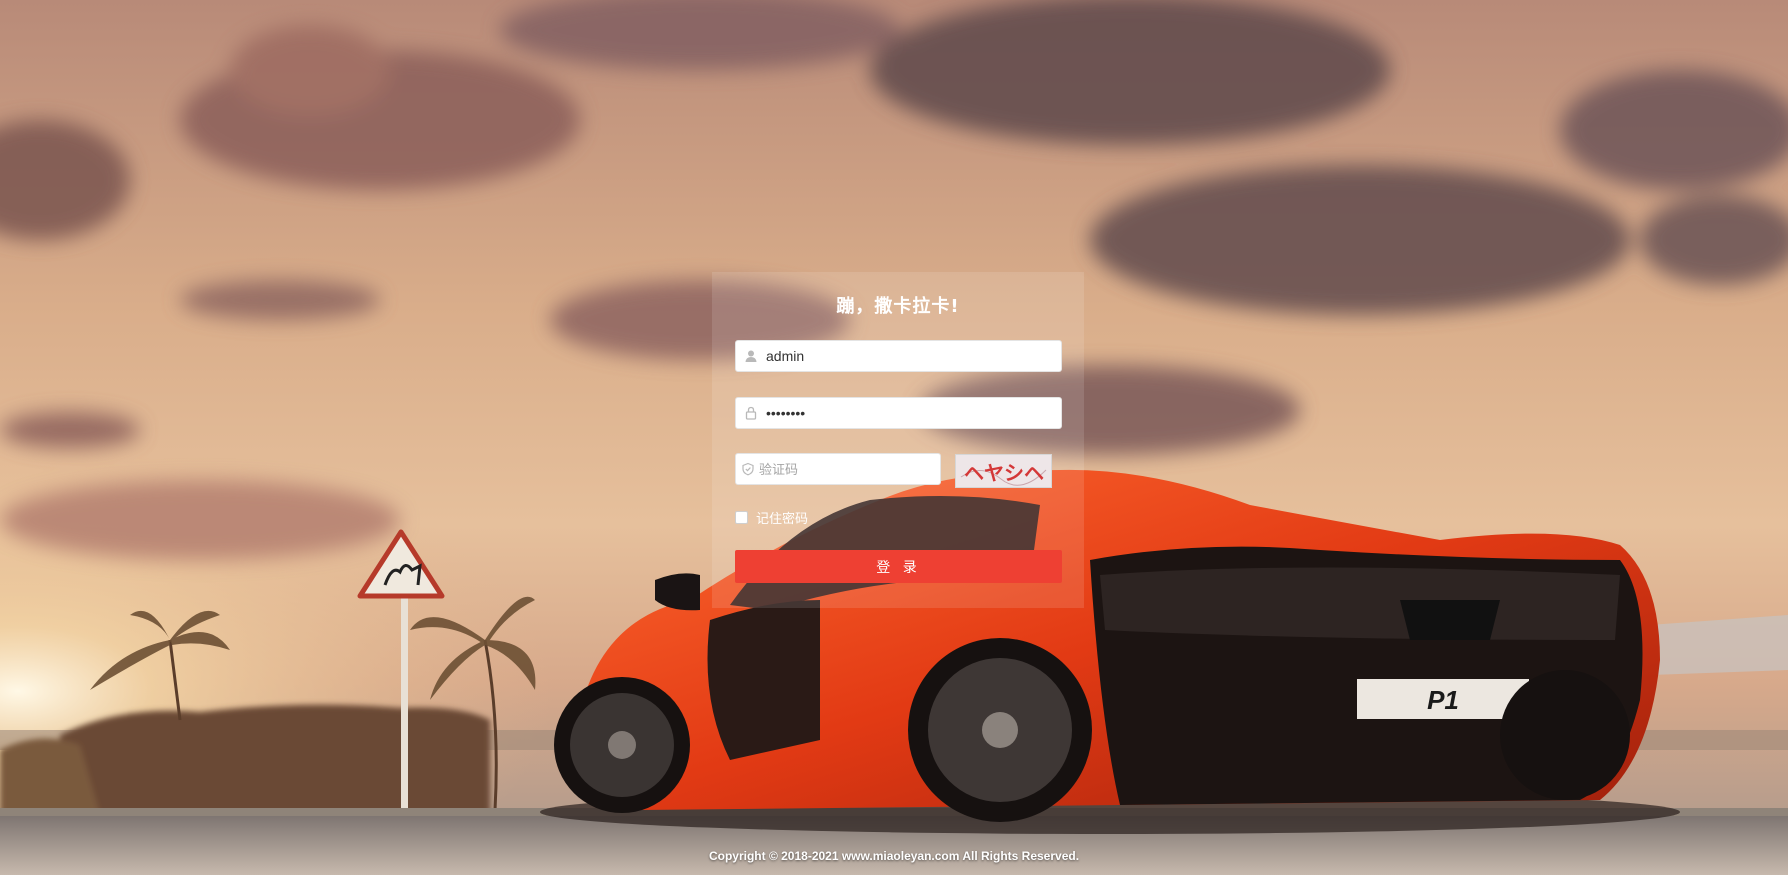 The image size is (1788, 875). Describe the element at coordinates (741, 517) in the screenshot. I see `remember-checkbox` at that location.